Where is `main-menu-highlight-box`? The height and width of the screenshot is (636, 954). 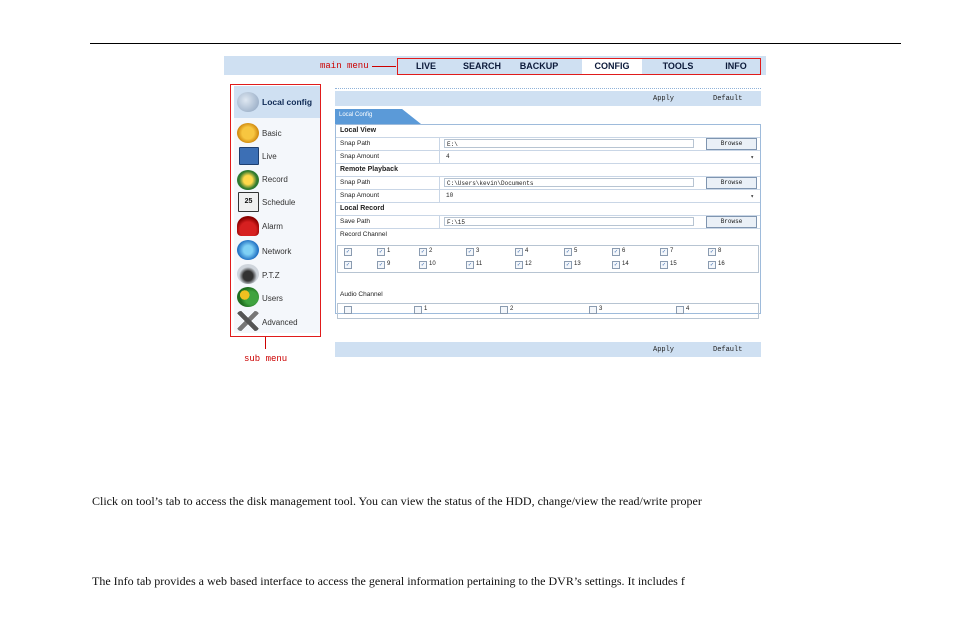 main-menu-highlight-box is located at coordinates (579, 66).